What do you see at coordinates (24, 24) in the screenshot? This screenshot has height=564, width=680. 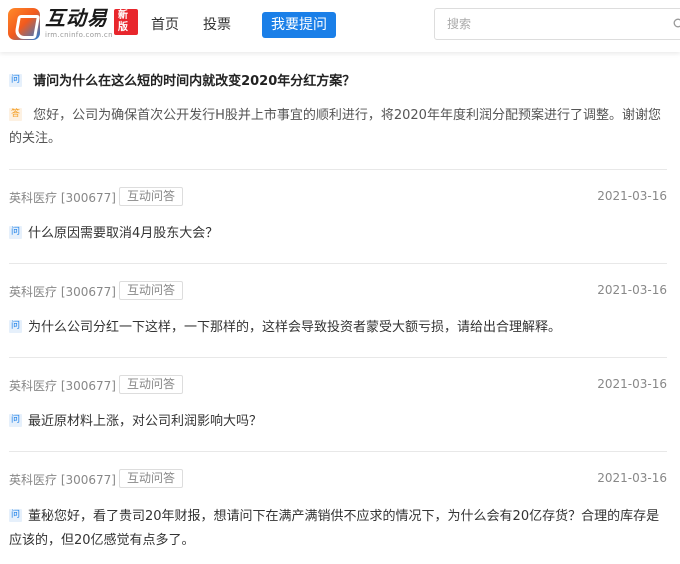 I see `logo-icon` at bounding box center [24, 24].